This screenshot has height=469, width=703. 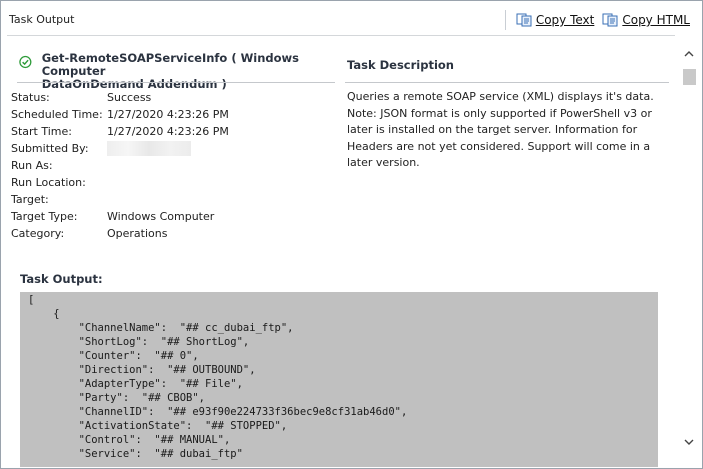 What do you see at coordinates (41, 131) in the screenshot?
I see `detail-key: Start Time:` at bounding box center [41, 131].